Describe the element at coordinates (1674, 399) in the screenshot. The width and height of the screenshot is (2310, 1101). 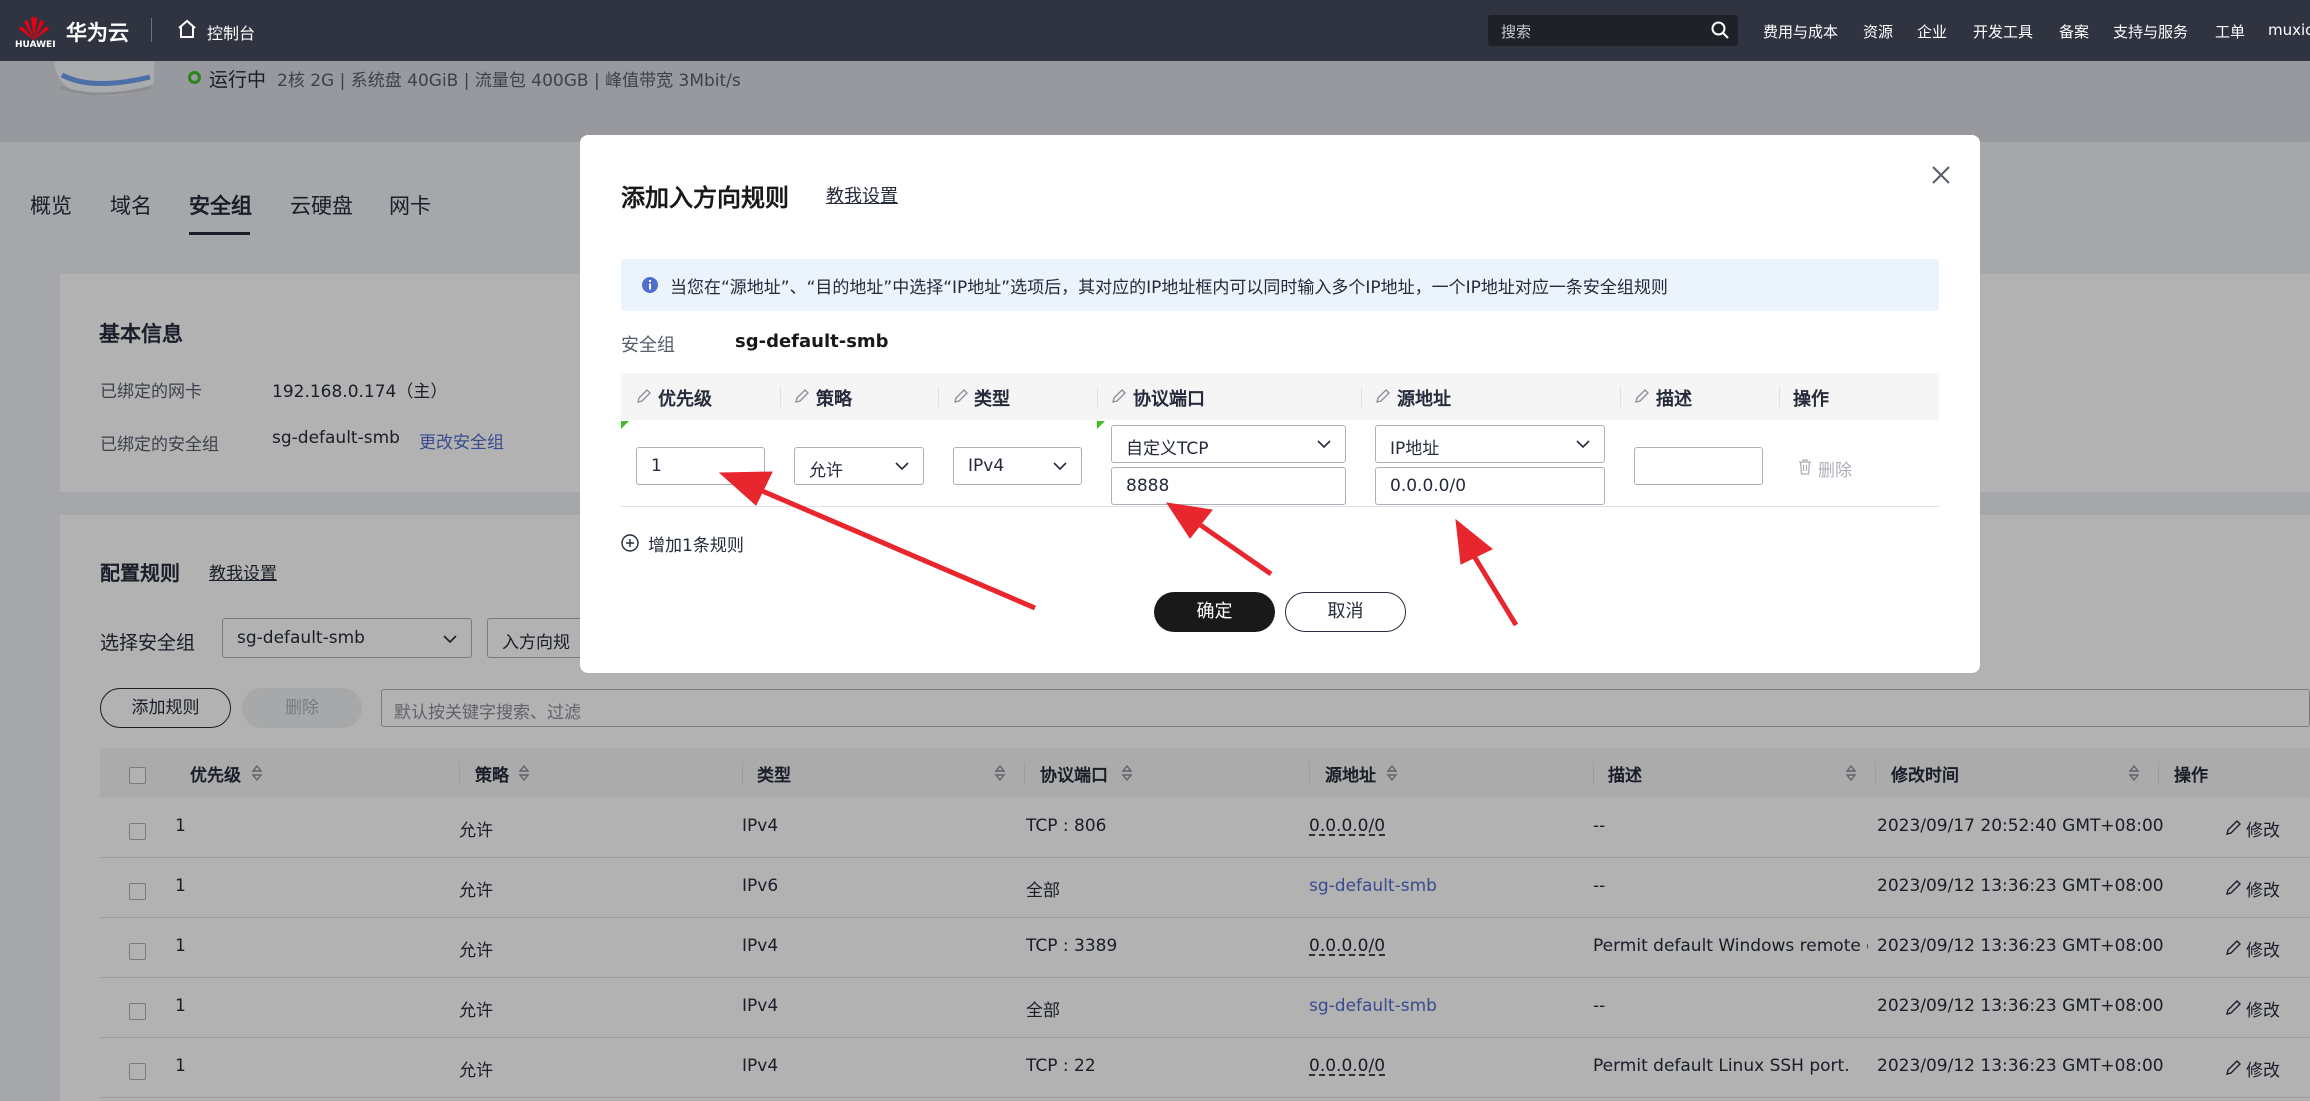
I see `dialog-col-description: 描述` at that location.